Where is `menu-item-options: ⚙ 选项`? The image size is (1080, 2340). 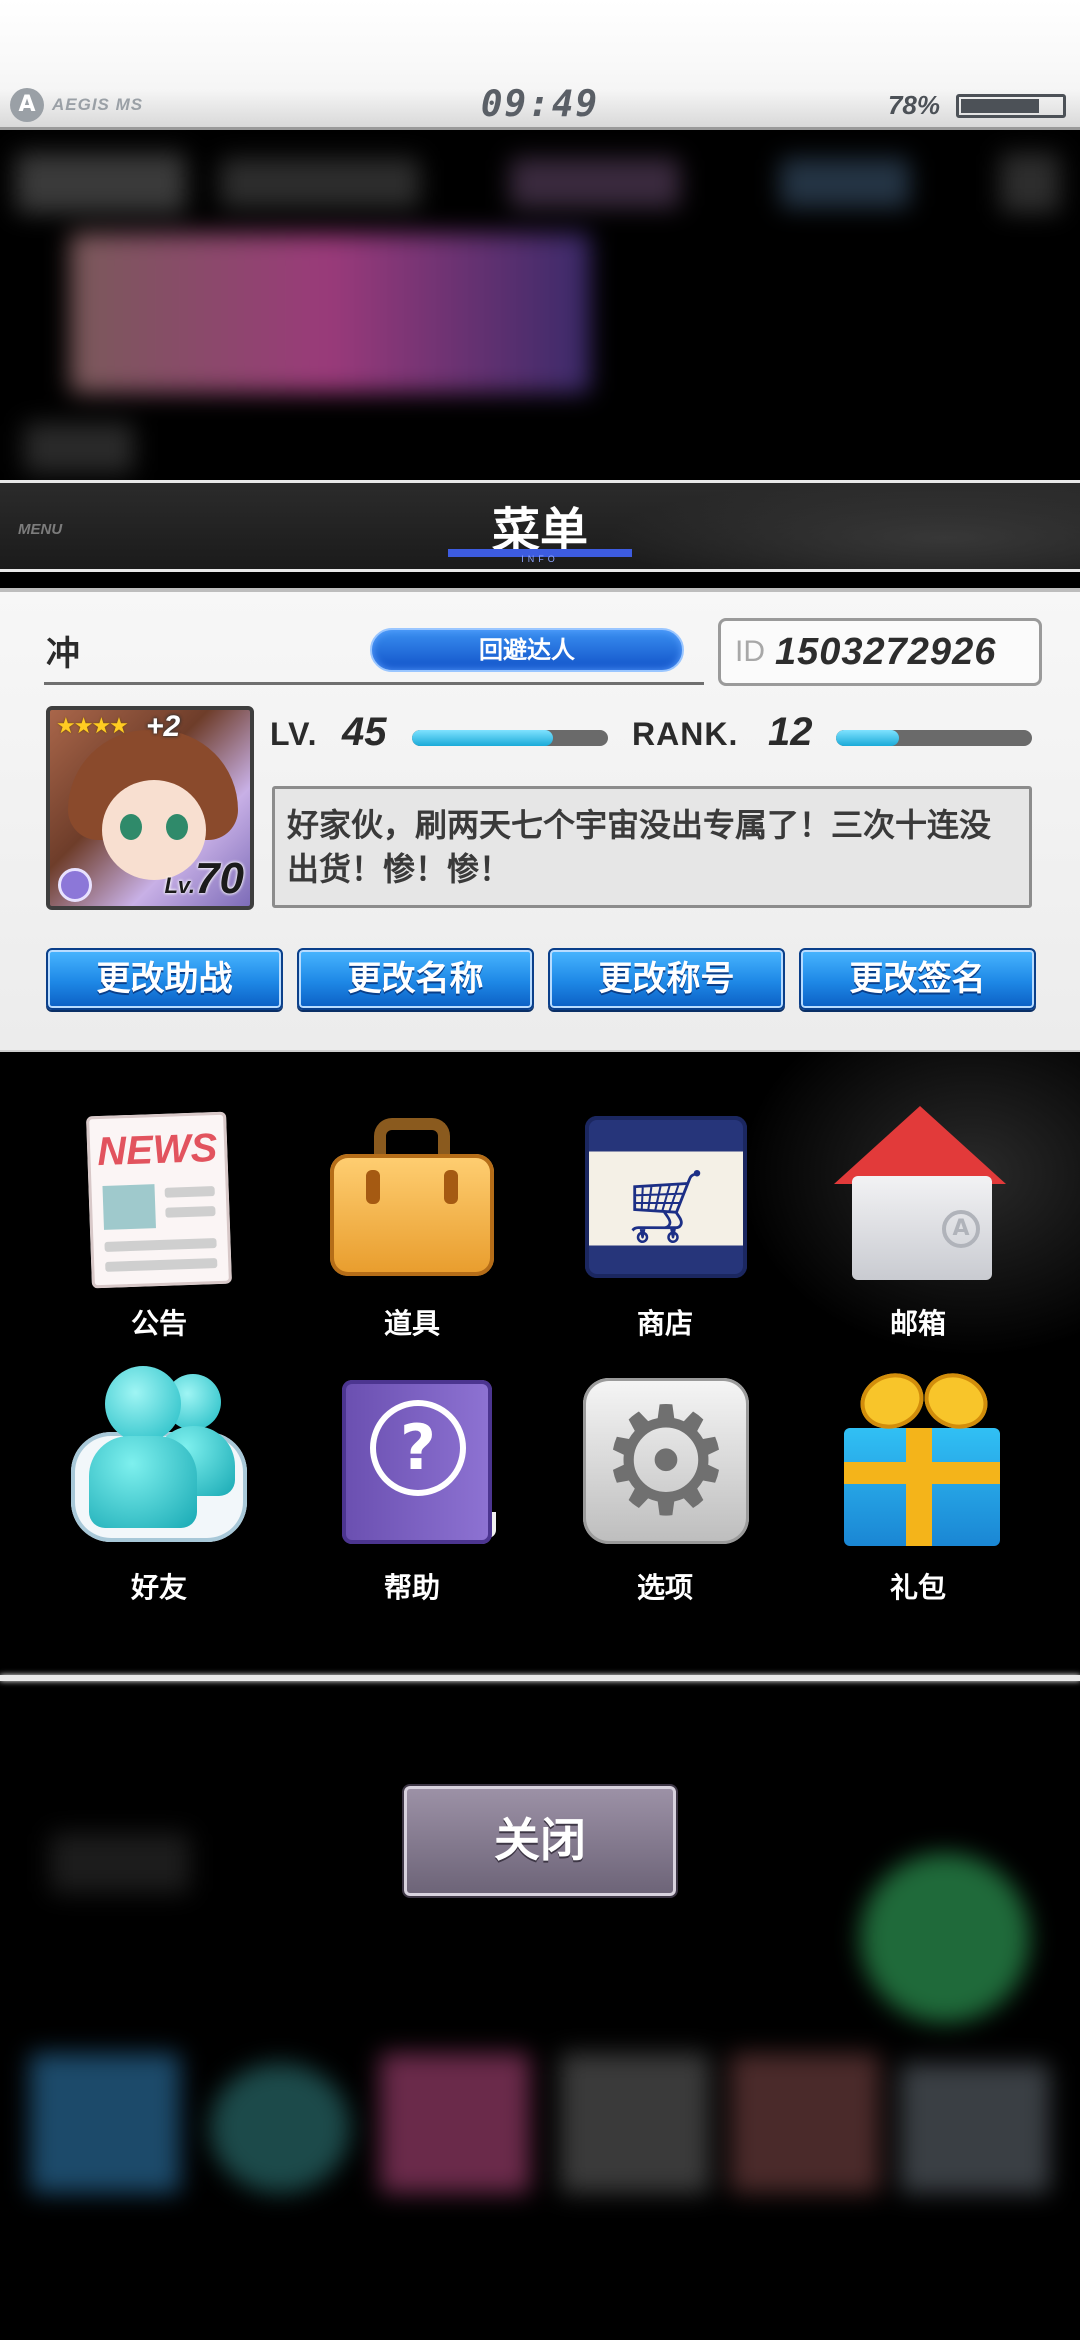 menu-item-options: ⚙ 选项 is located at coordinates (665, 1495).